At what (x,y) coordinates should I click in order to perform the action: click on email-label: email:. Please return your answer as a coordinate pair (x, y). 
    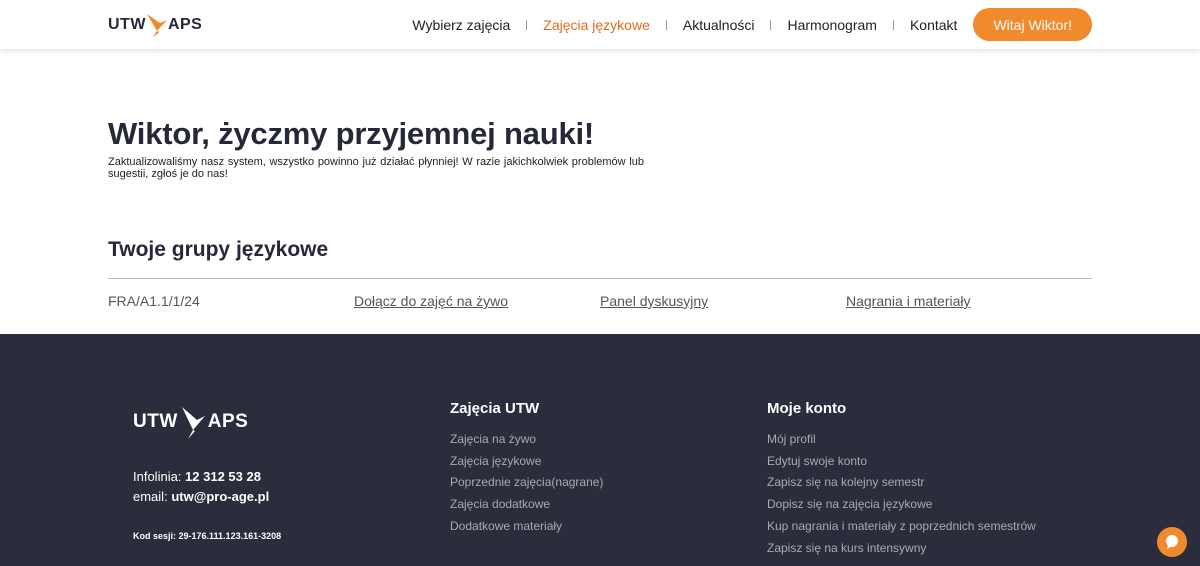
    Looking at the image, I should click on (150, 496).